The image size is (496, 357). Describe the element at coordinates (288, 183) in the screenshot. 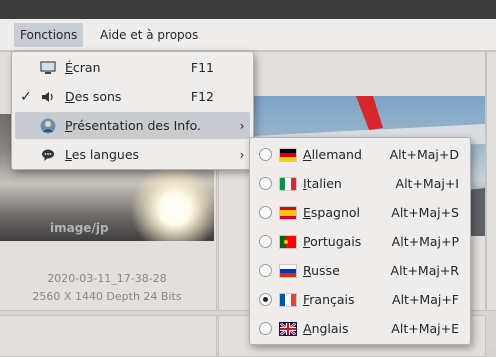

I see `flag-italy-icon` at that location.